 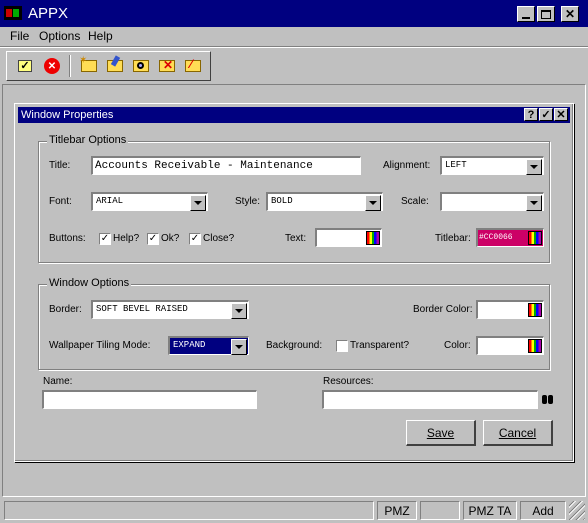 I want to click on scale-select, so click(x=492, y=201).